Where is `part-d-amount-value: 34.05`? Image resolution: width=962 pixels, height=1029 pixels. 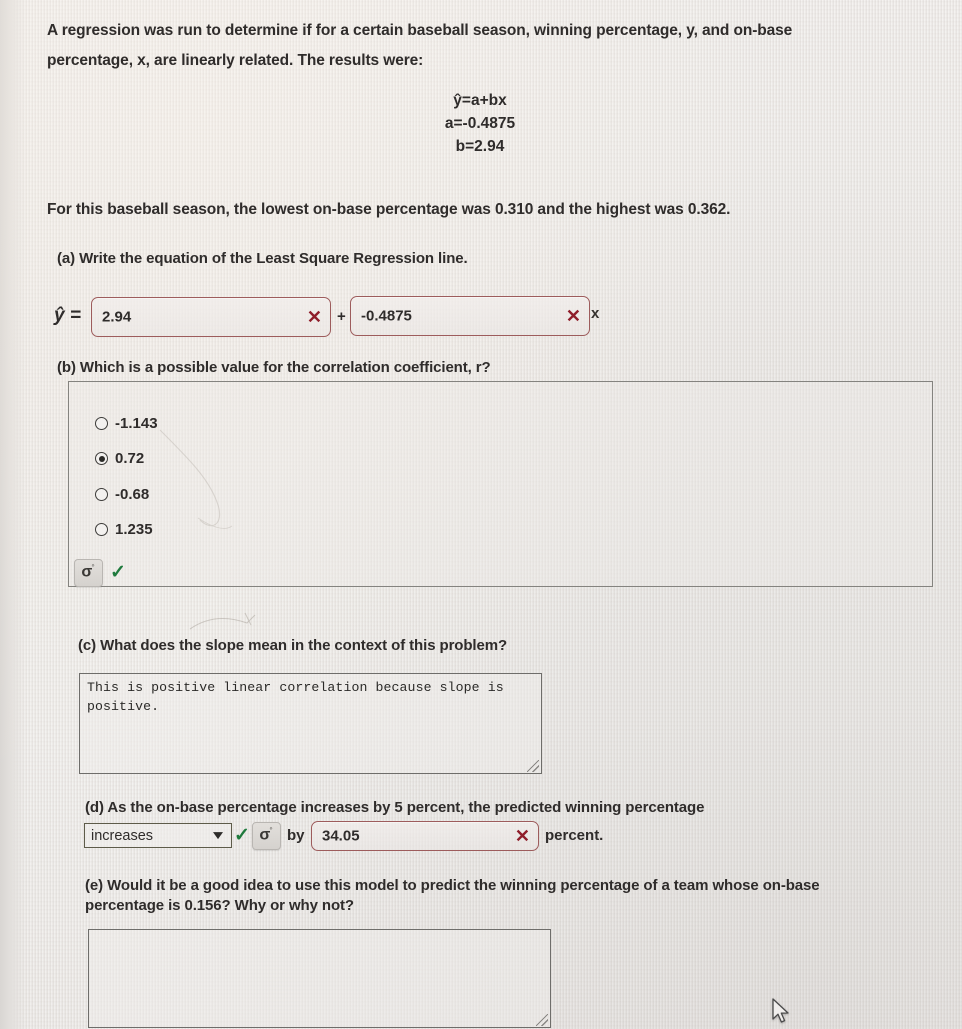 part-d-amount-value: 34.05 is located at coordinates (341, 836).